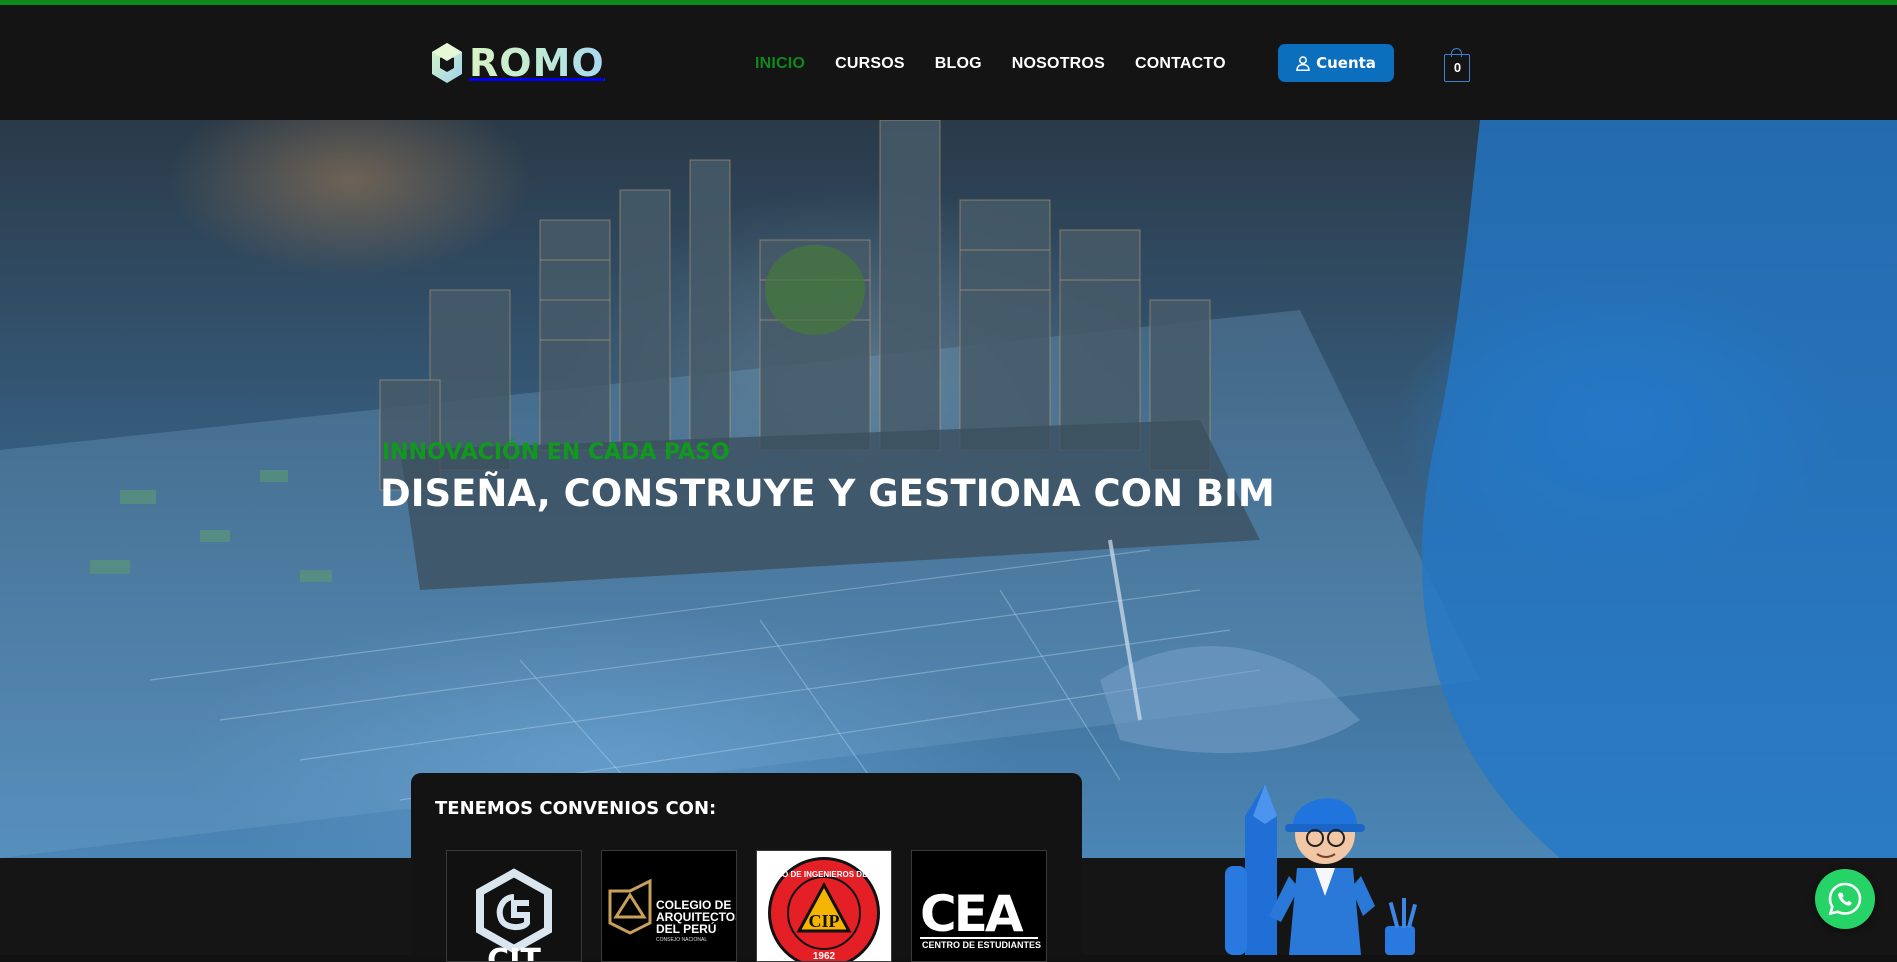 The width and height of the screenshot is (1897, 962). Describe the element at coordinates (870, 64) in the screenshot. I see `nav-item-cursos: CURSOS` at that location.